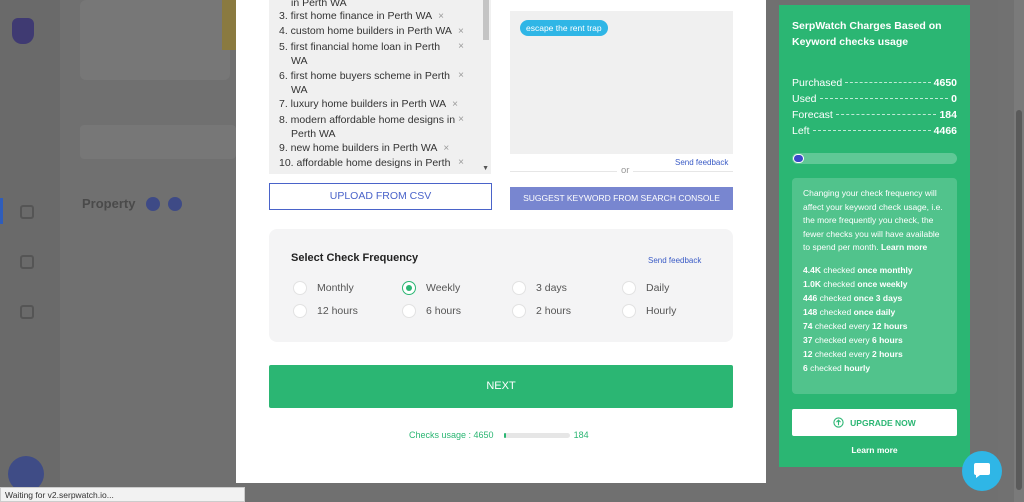 This screenshot has height=502, width=1024. I want to click on list-item: 10. affordable home designs in Perth ×, so click(376, 163).